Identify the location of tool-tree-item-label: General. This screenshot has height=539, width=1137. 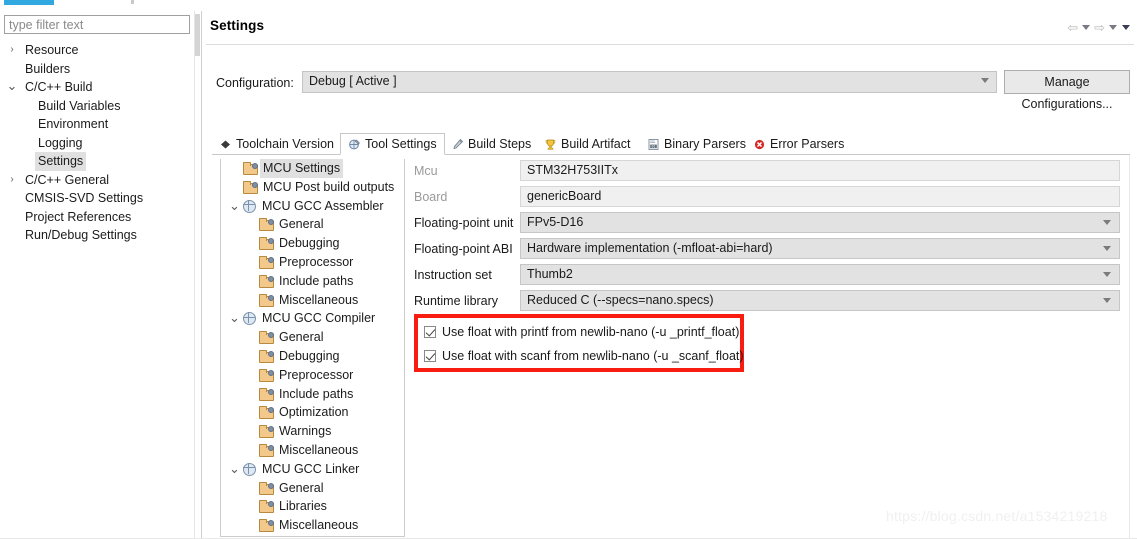
(301, 487).